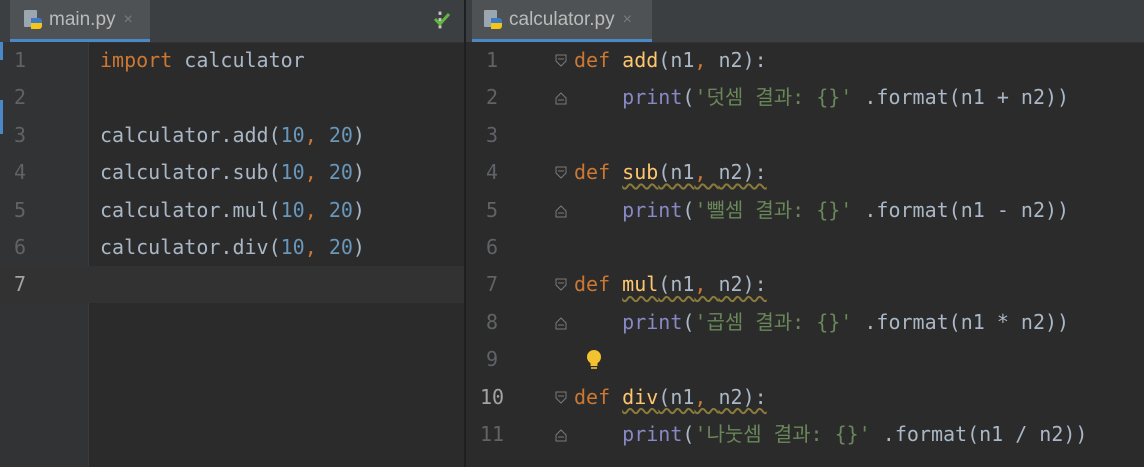 The width and height of the screenshot is (1144, 467). I want to click on tab-label: calculator.py, so click(562, 19).